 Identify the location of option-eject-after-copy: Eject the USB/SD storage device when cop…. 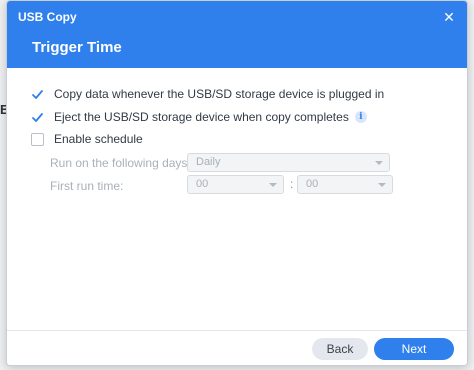
(199, 117).